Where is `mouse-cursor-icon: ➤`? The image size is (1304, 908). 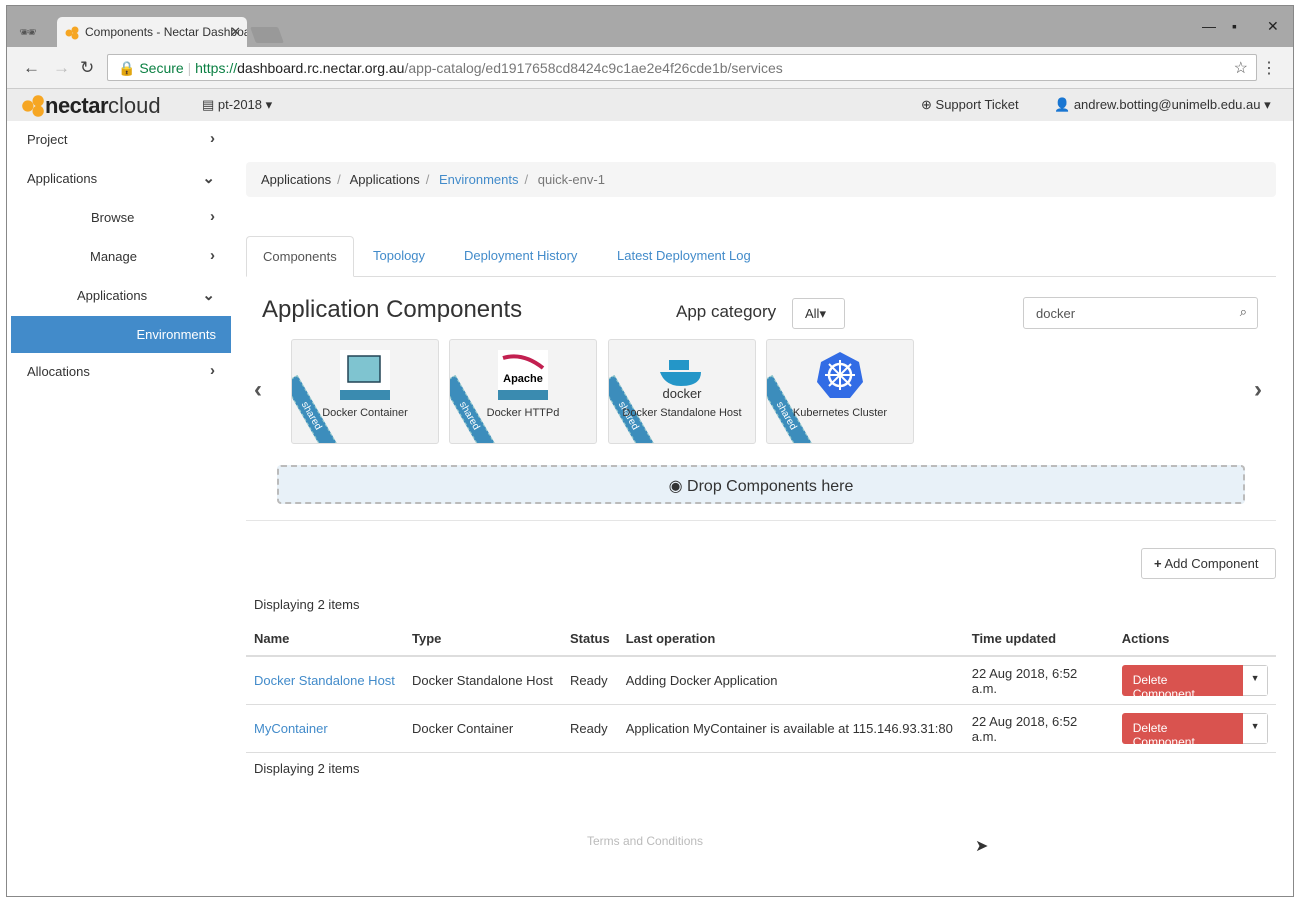 mouse-cursor-icon: ➤ is located at coordinates (982, 846).